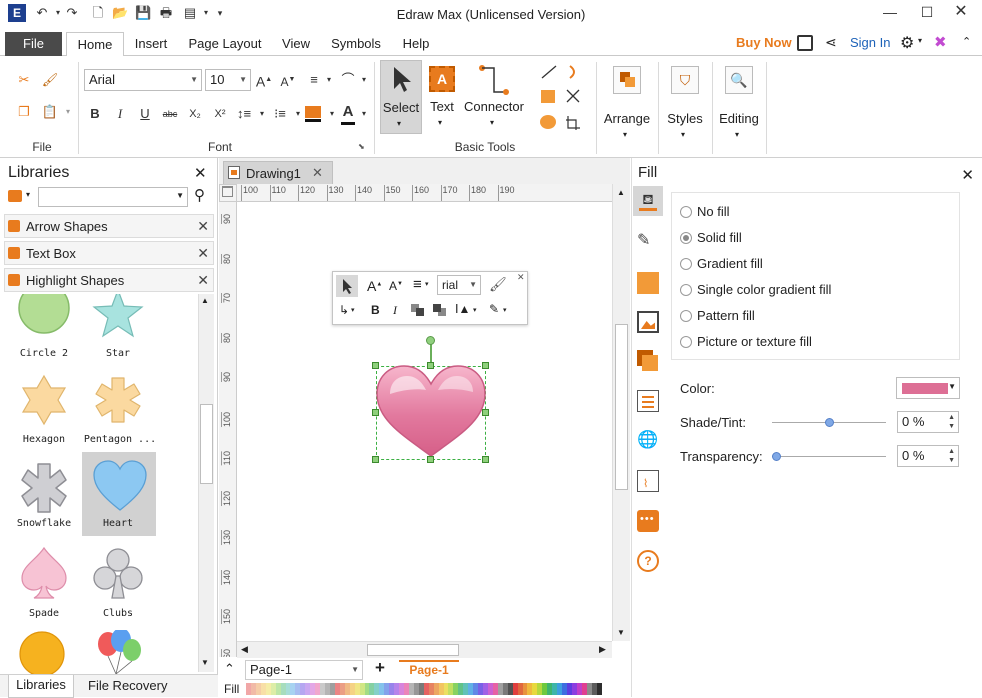 This screenshot has height=698, width=982. I want to click on library-row-highlight-shapes: Highlight Shapes ✕, so click(109, 280).